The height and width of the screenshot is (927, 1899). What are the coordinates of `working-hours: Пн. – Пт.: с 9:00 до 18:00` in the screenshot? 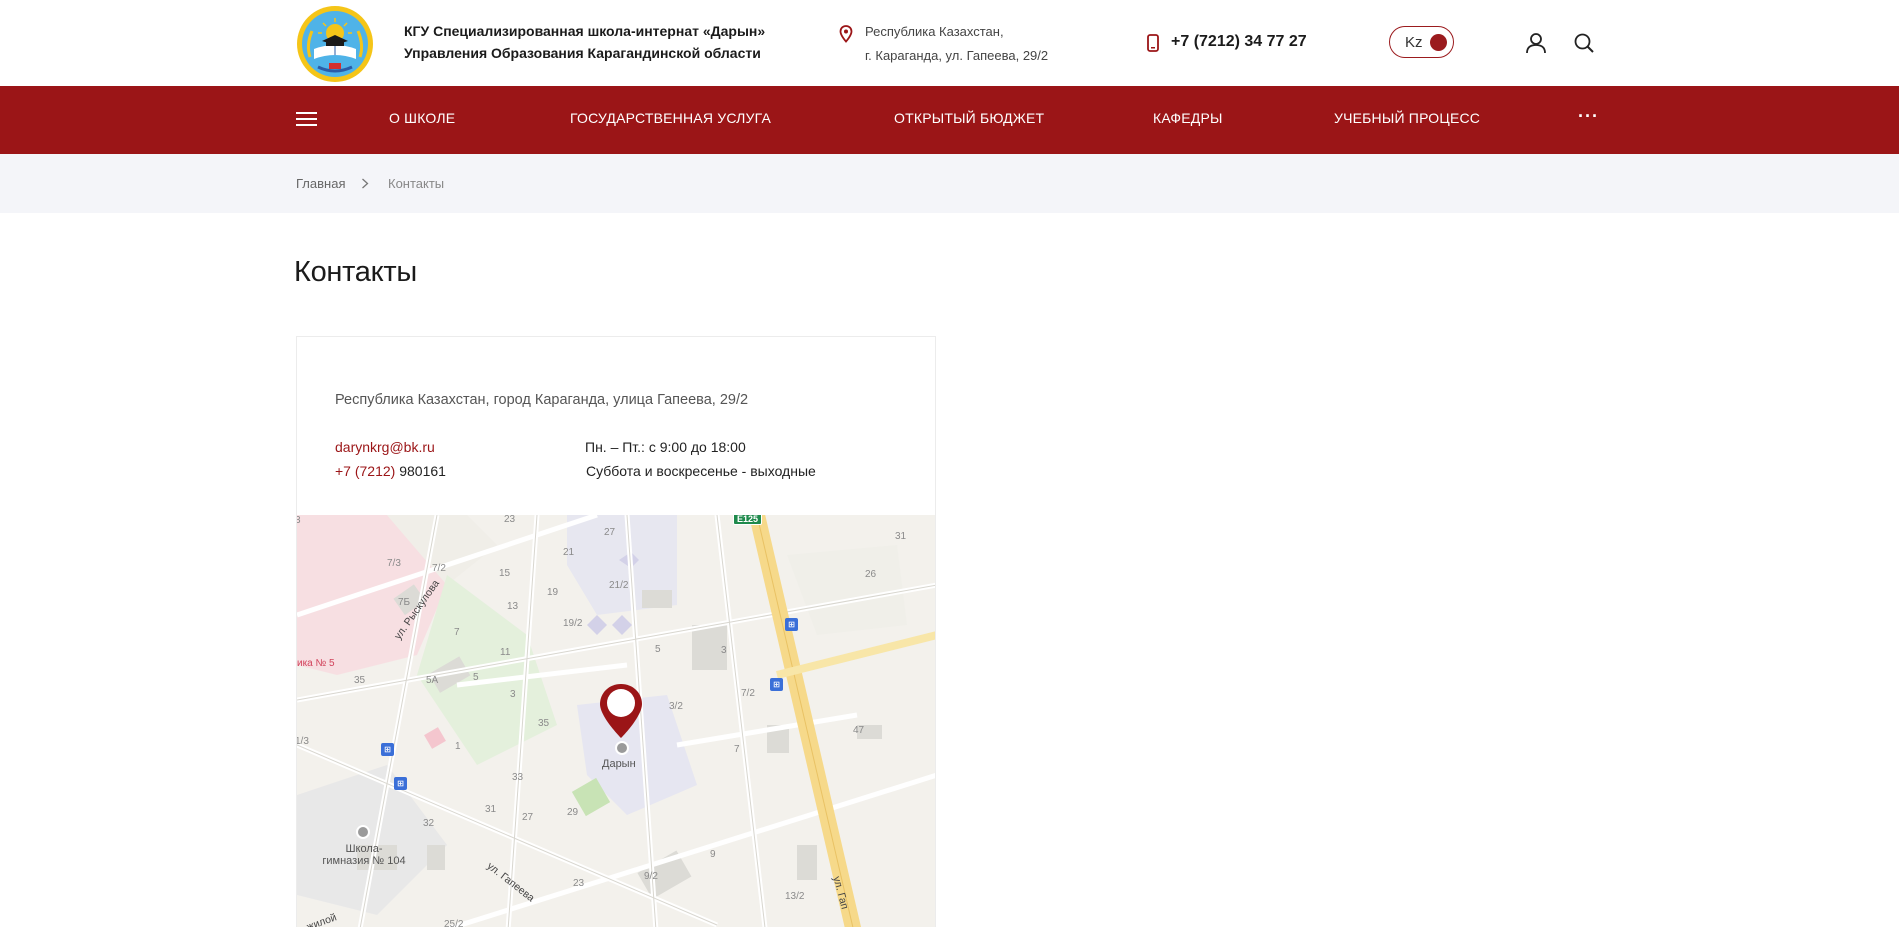 It's located at (665, 447).